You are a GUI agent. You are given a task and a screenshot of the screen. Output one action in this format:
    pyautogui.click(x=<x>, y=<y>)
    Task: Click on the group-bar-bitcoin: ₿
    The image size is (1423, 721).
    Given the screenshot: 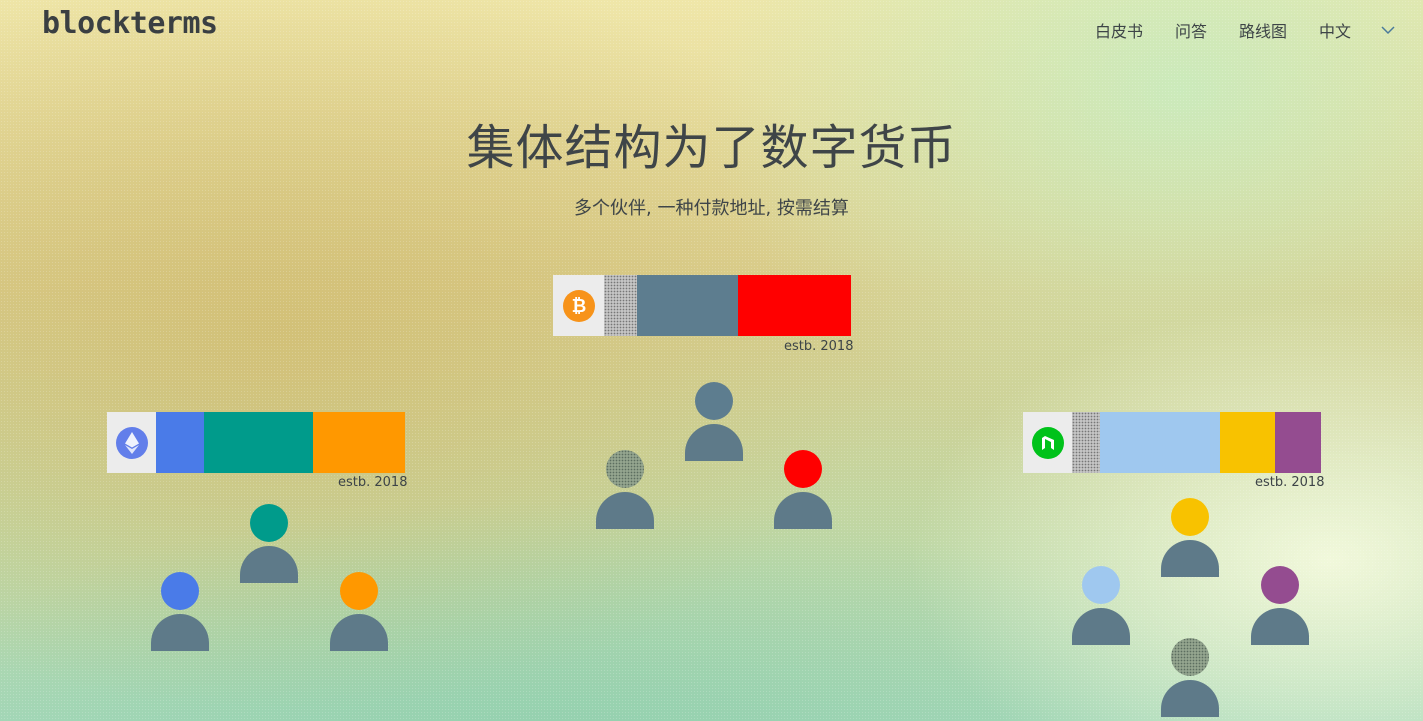 What is the action you would take?
    pyautogui.click(x=702, y=305)
    